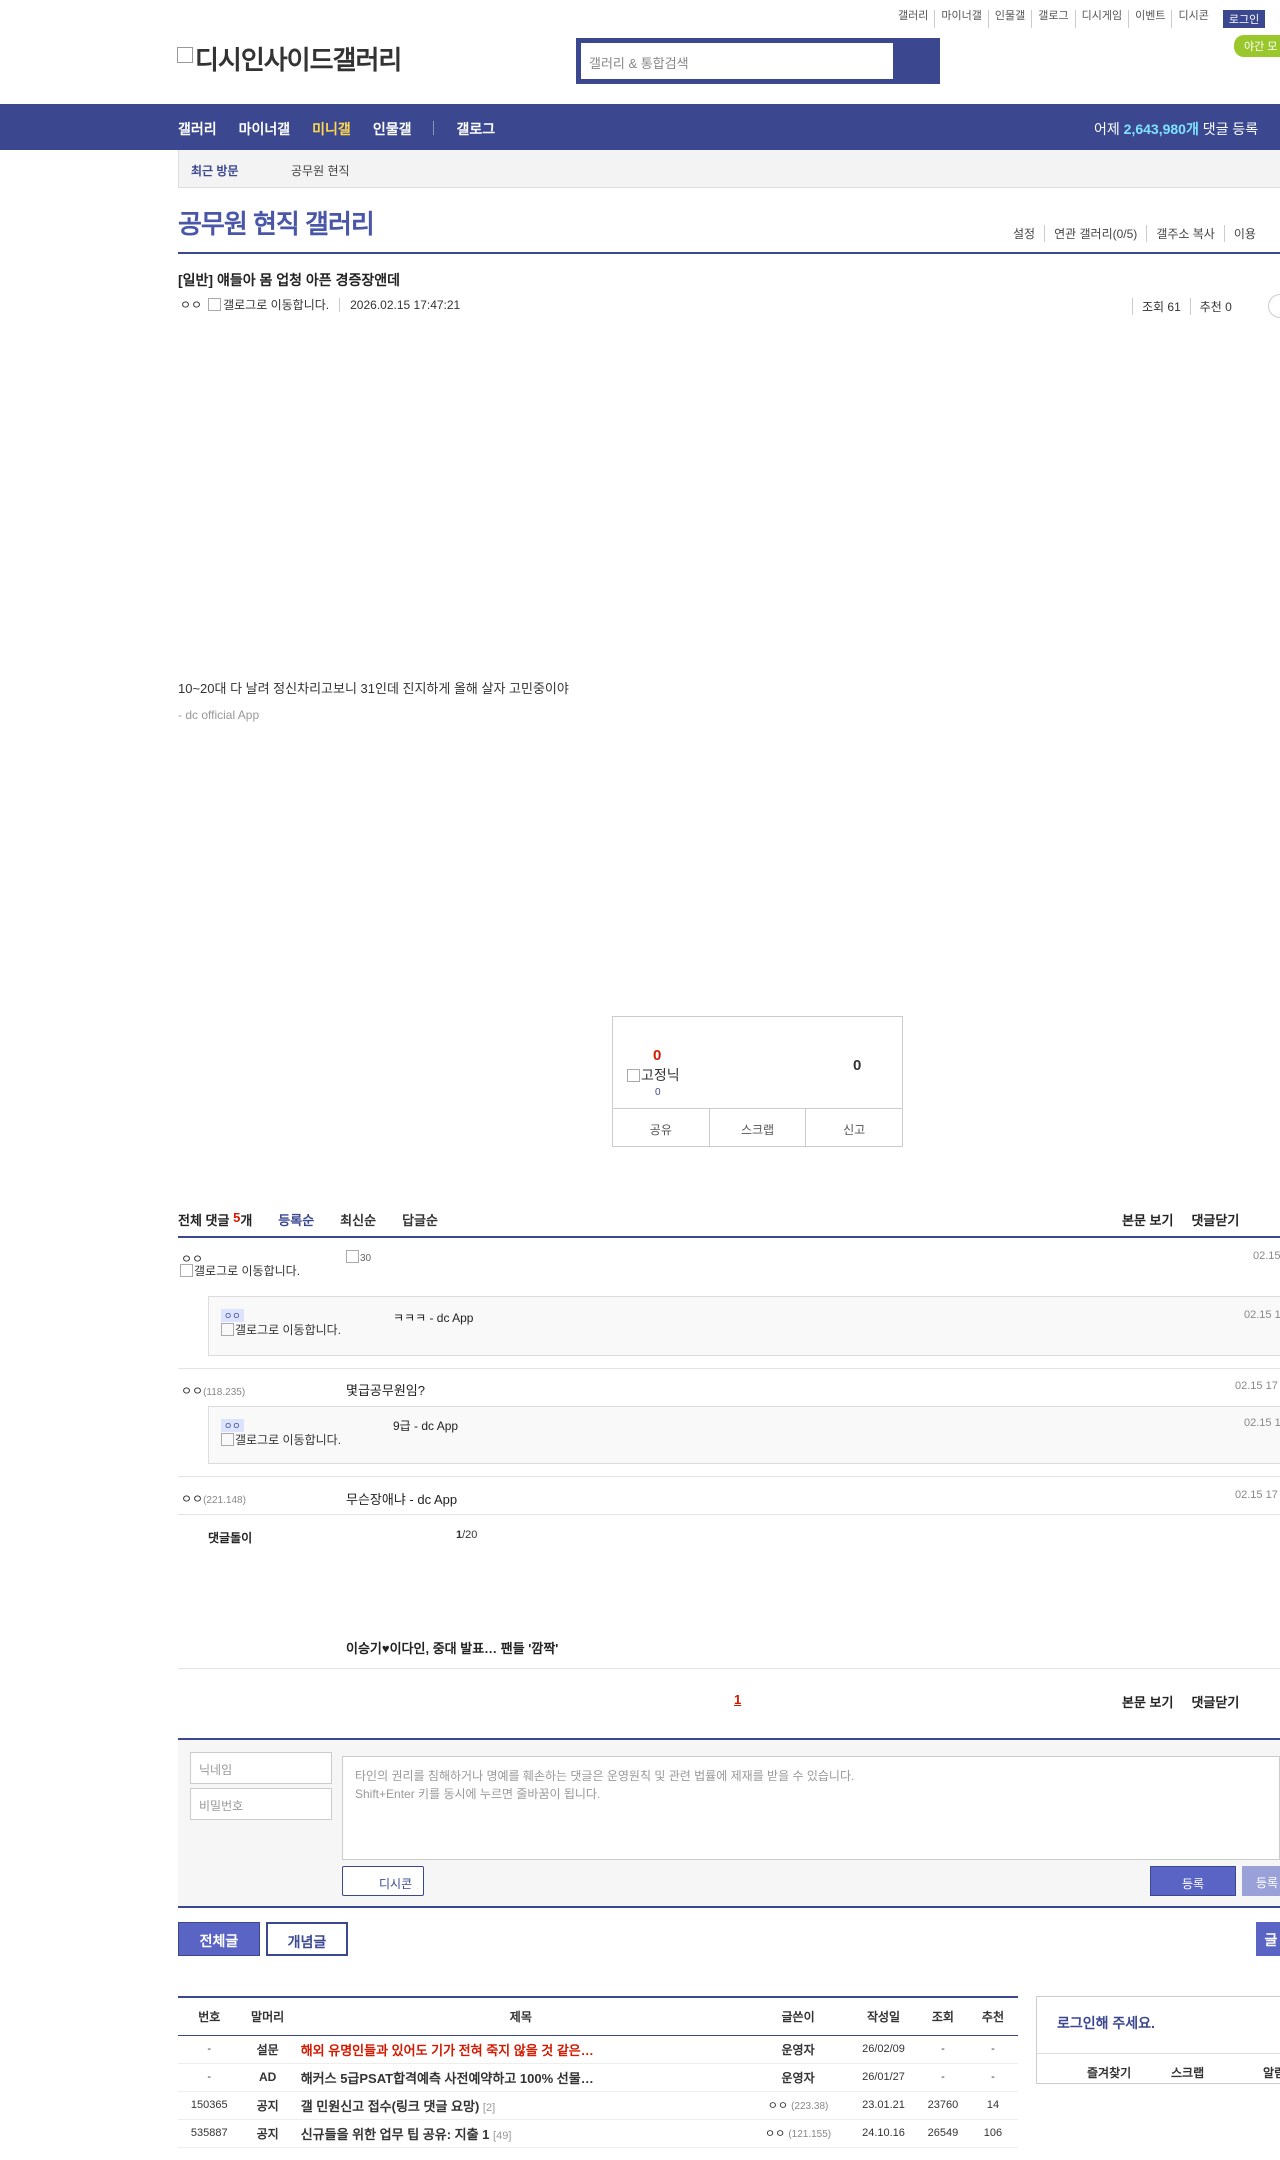 The image size is (1280, 2160). Describe the element at coordinates (737, 61) in the screenshot. I see `search-input: 갤러리 & 통합검색` at that location.